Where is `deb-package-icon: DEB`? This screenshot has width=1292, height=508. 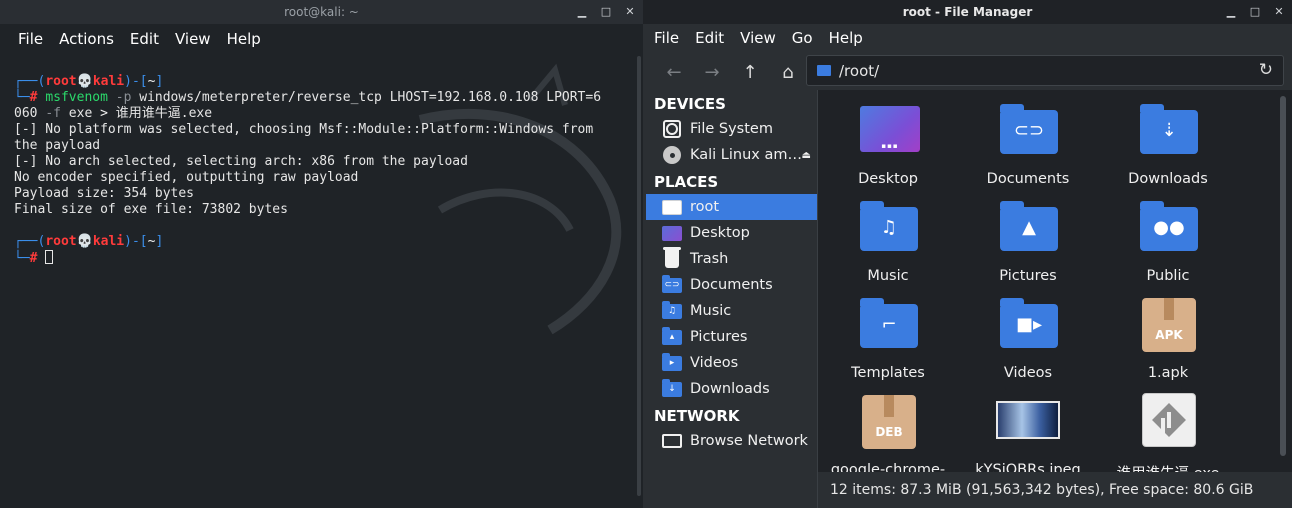 deb-package-icon: DEB is located at coordinates (889, 422).